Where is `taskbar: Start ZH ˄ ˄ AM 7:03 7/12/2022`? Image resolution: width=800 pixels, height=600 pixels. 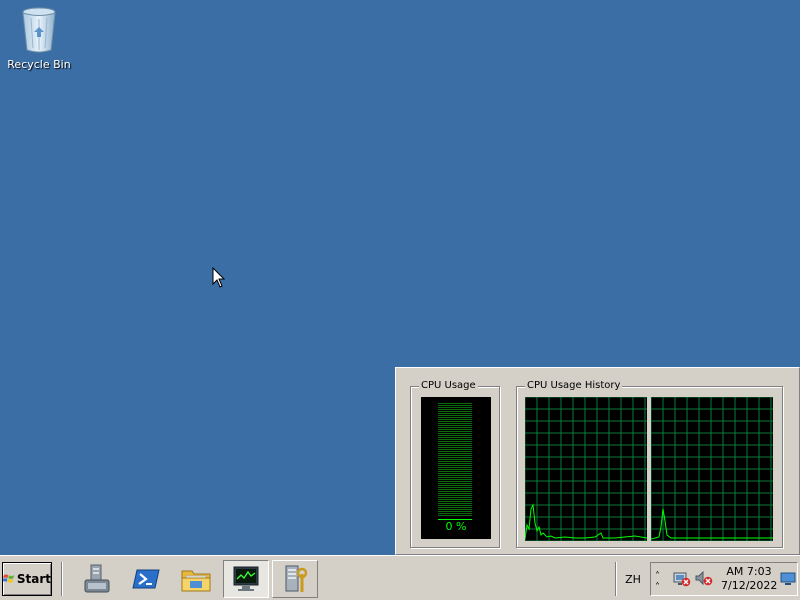
taskbar: Start ZH ˄ ˄ AM 7:03 7/12/2022 is located at coordinates (400, 577).